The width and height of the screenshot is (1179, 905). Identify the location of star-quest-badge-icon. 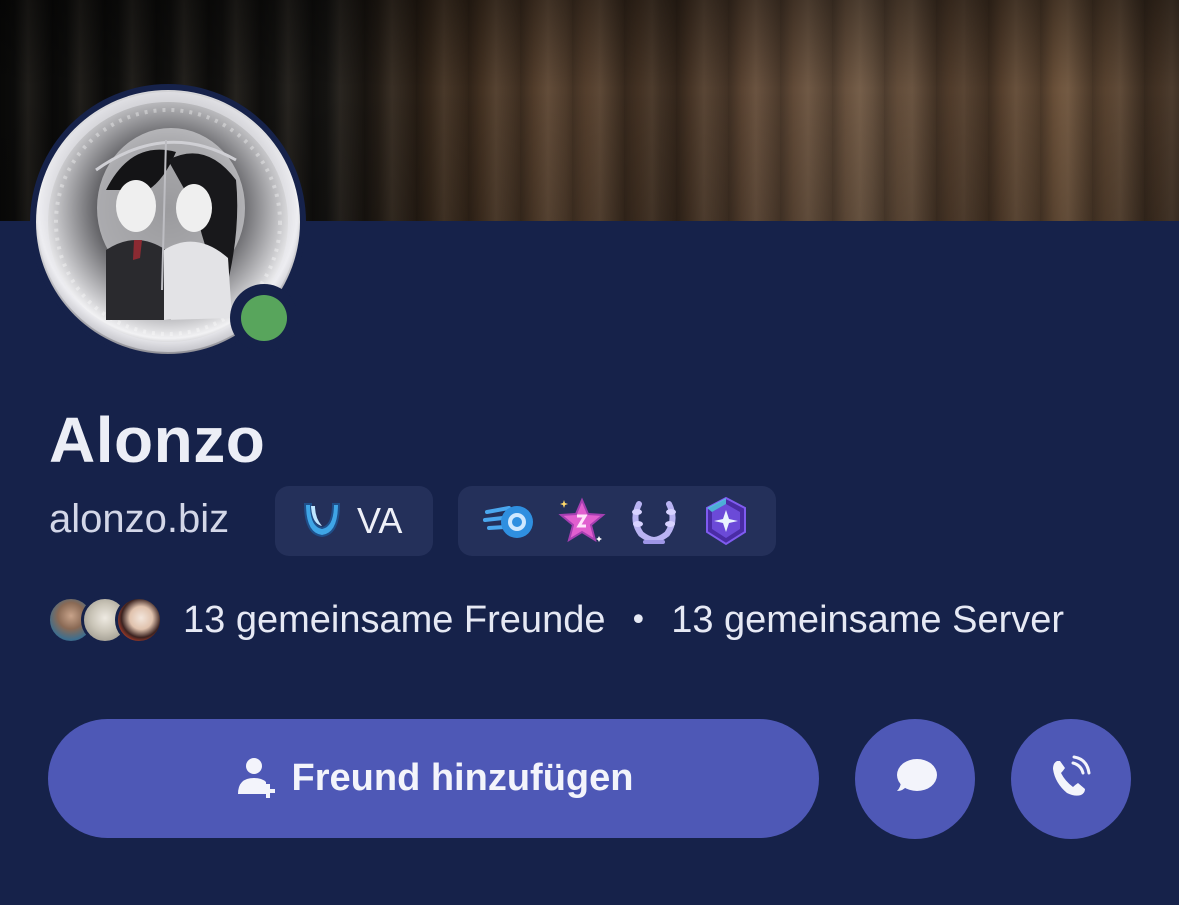
(582, 521).